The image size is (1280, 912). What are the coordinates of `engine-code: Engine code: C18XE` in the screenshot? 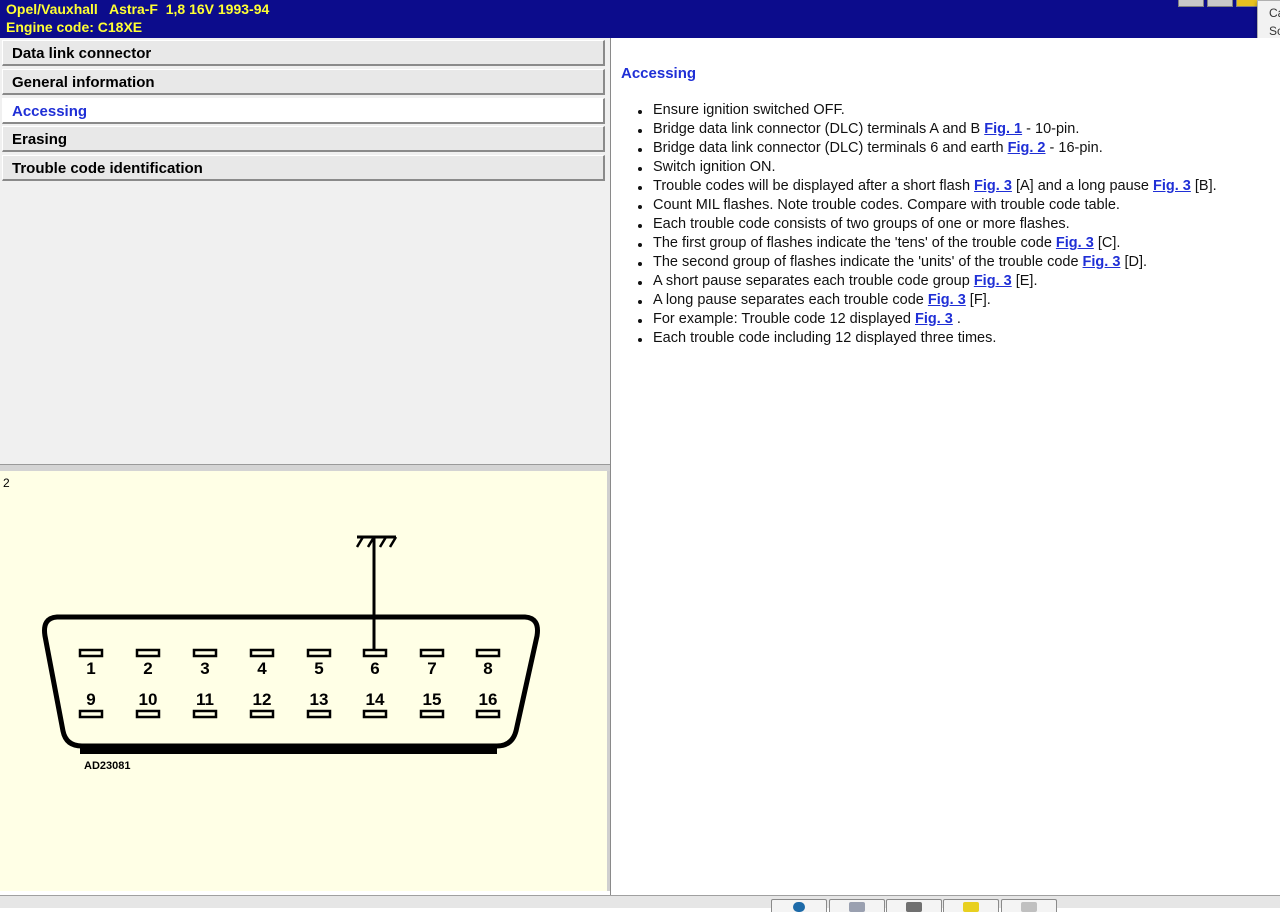 It's located at (74, 27).